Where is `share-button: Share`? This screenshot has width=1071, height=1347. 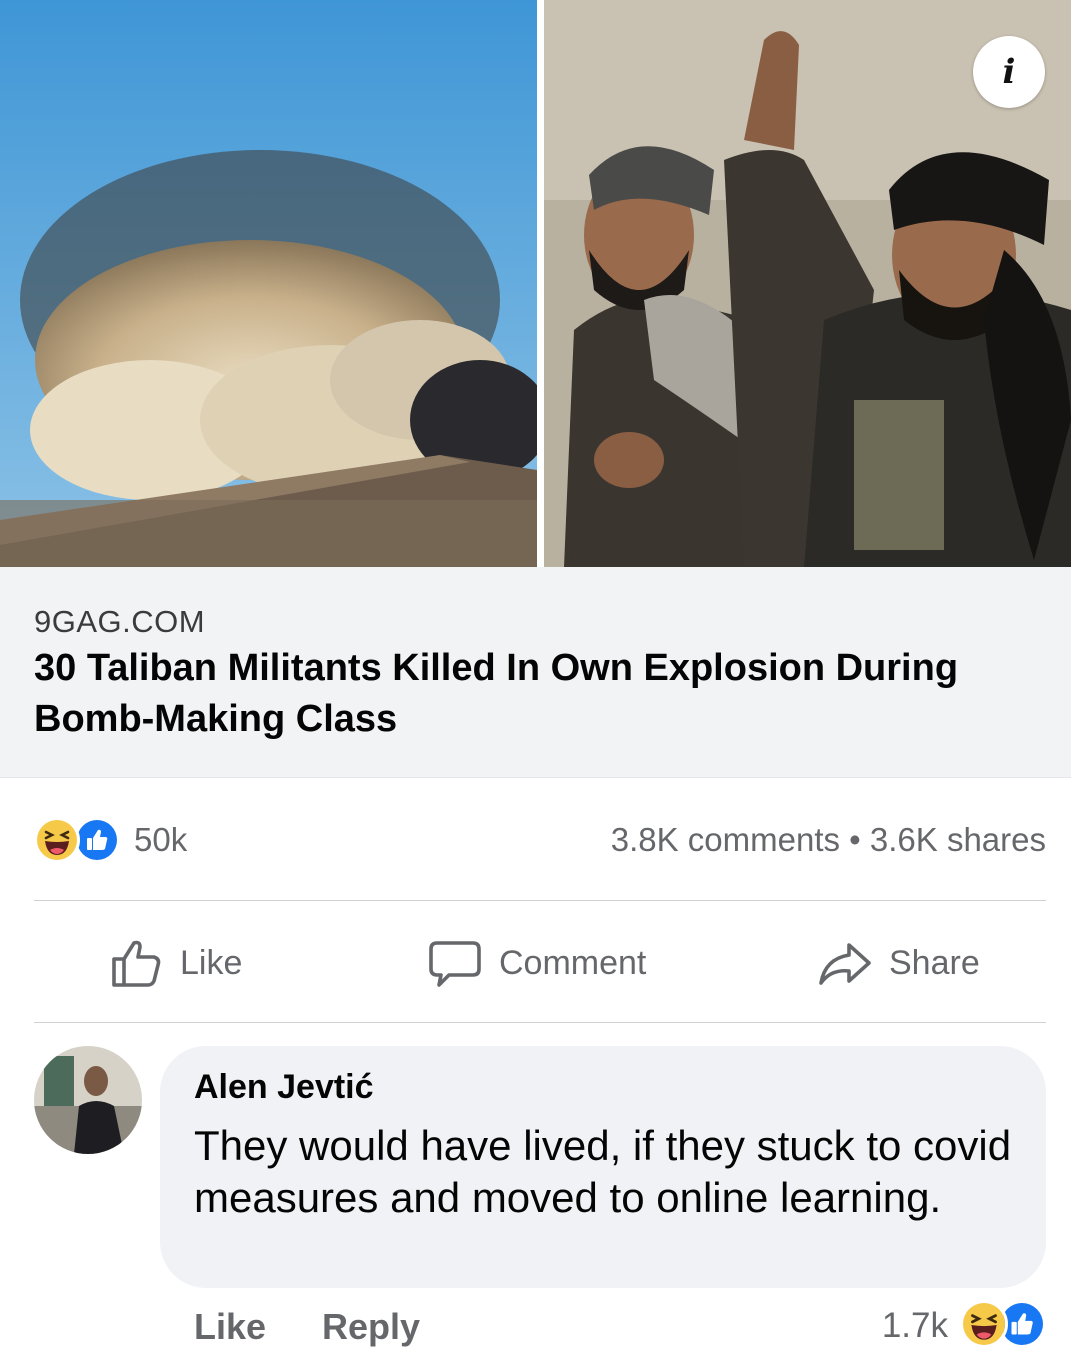 share-button: Share is located at coordinates (898, 963).